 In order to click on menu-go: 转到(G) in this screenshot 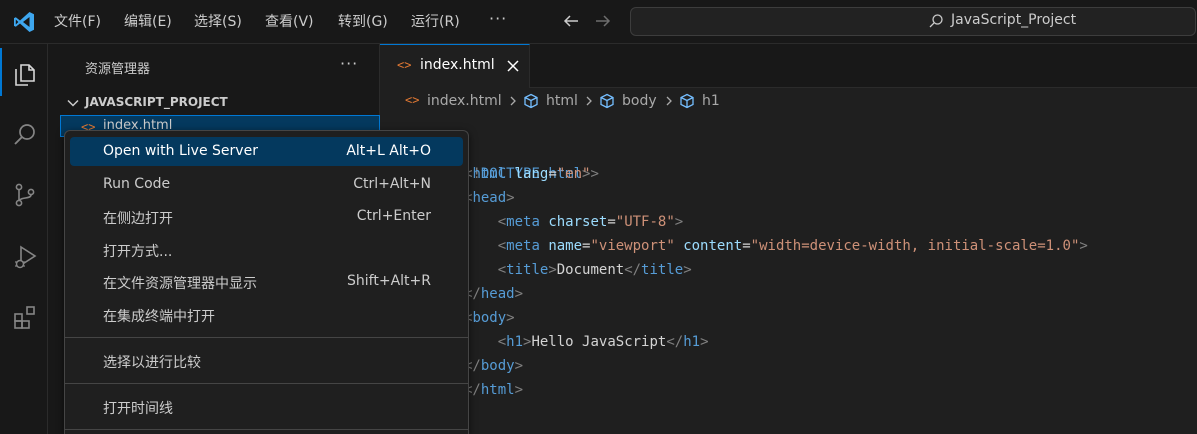, I will do `click(363, 22)`.